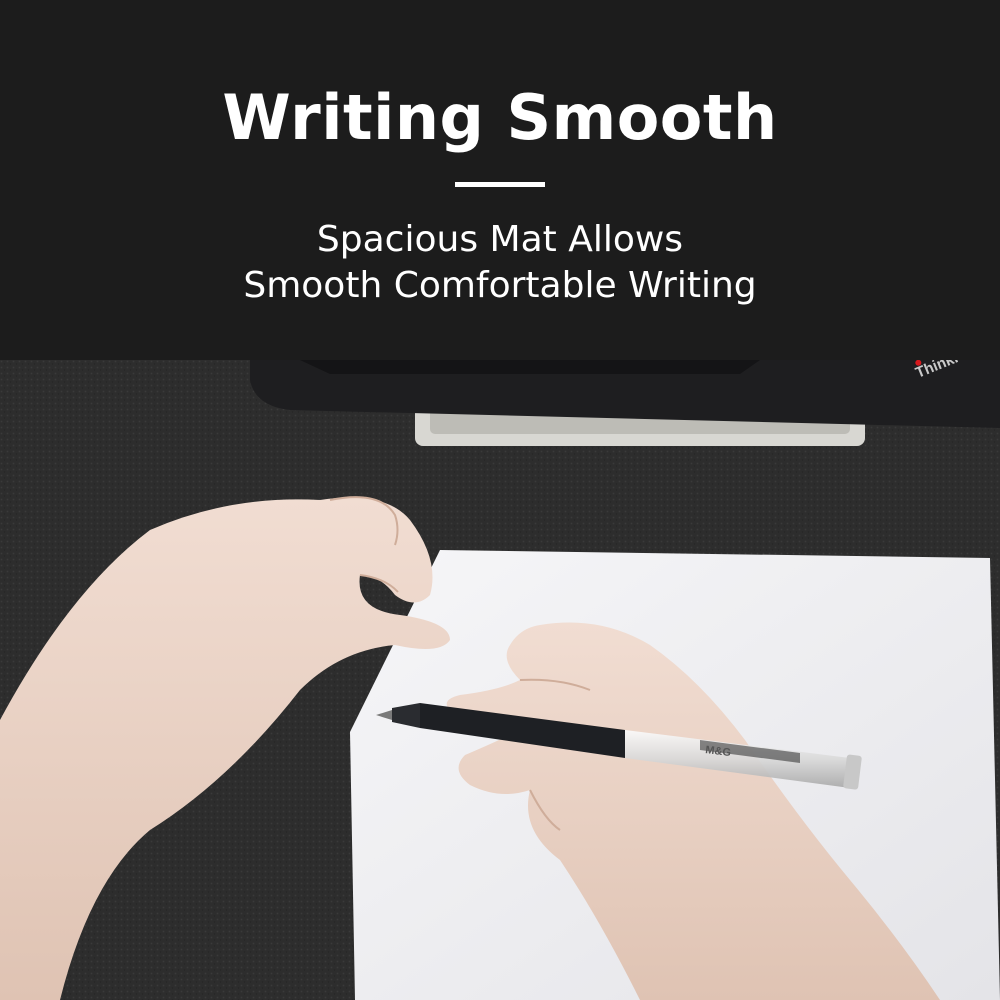  What do you see at coordinates (500, 117) in the screenshot?
I see `headline: Writing Smooth` at bounding box center [500, 117].